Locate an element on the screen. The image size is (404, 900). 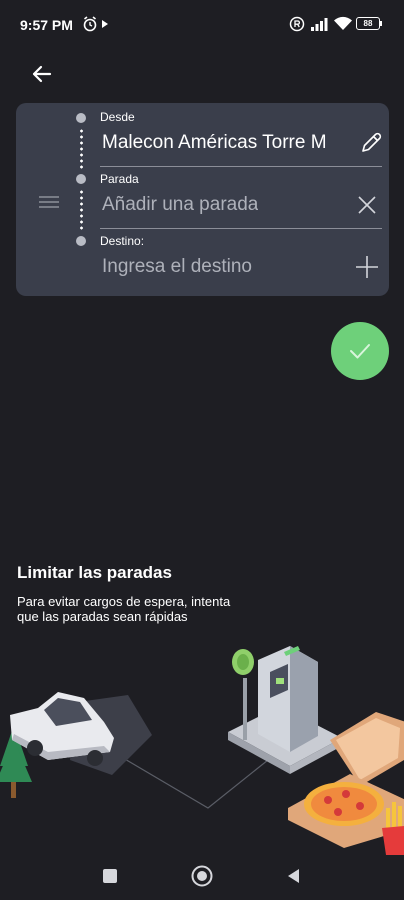
stop-dot is located at coordinates (81, 179).